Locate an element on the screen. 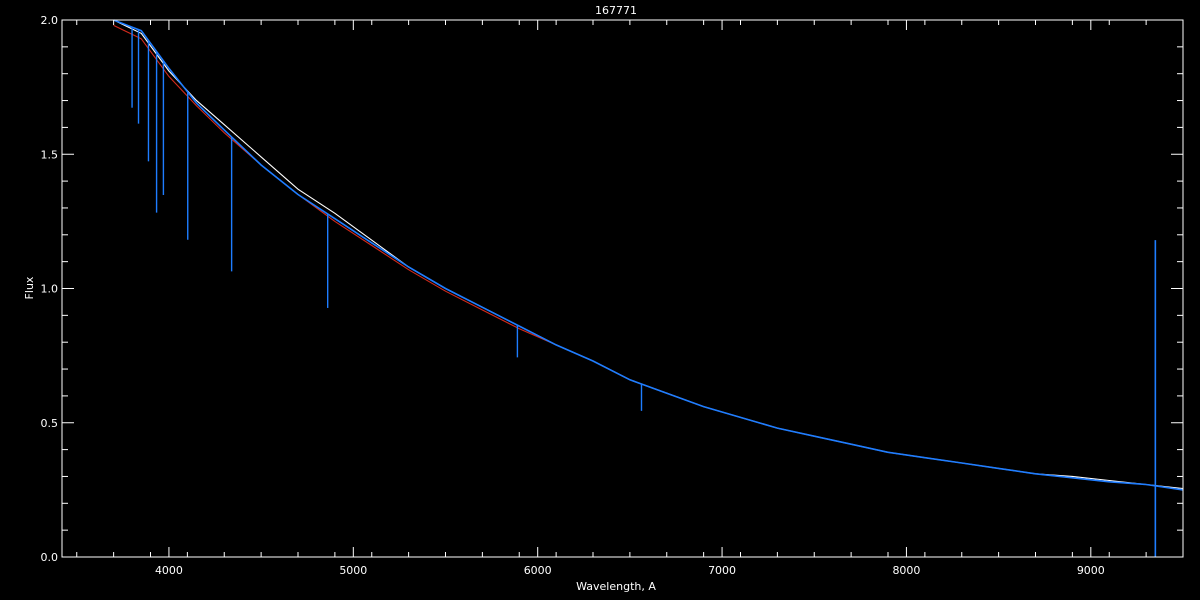  chart-title: 167771 is located at coordinates (616, 10).